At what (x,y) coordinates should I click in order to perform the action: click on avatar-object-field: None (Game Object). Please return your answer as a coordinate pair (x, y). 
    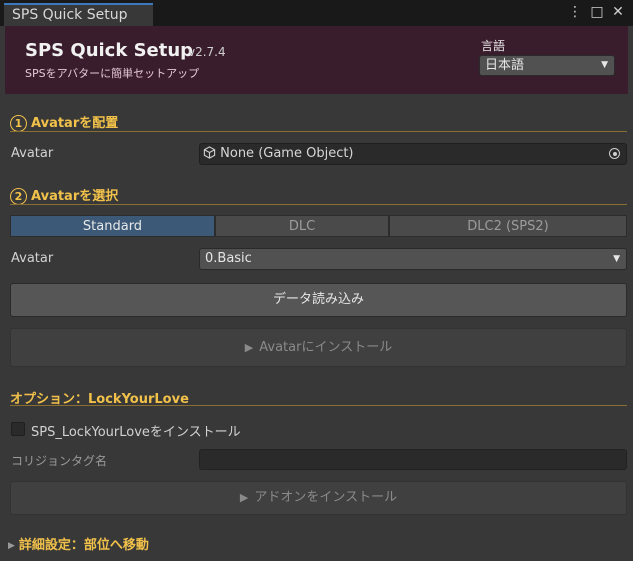
    Looking at the image, I should click on (413, 154).